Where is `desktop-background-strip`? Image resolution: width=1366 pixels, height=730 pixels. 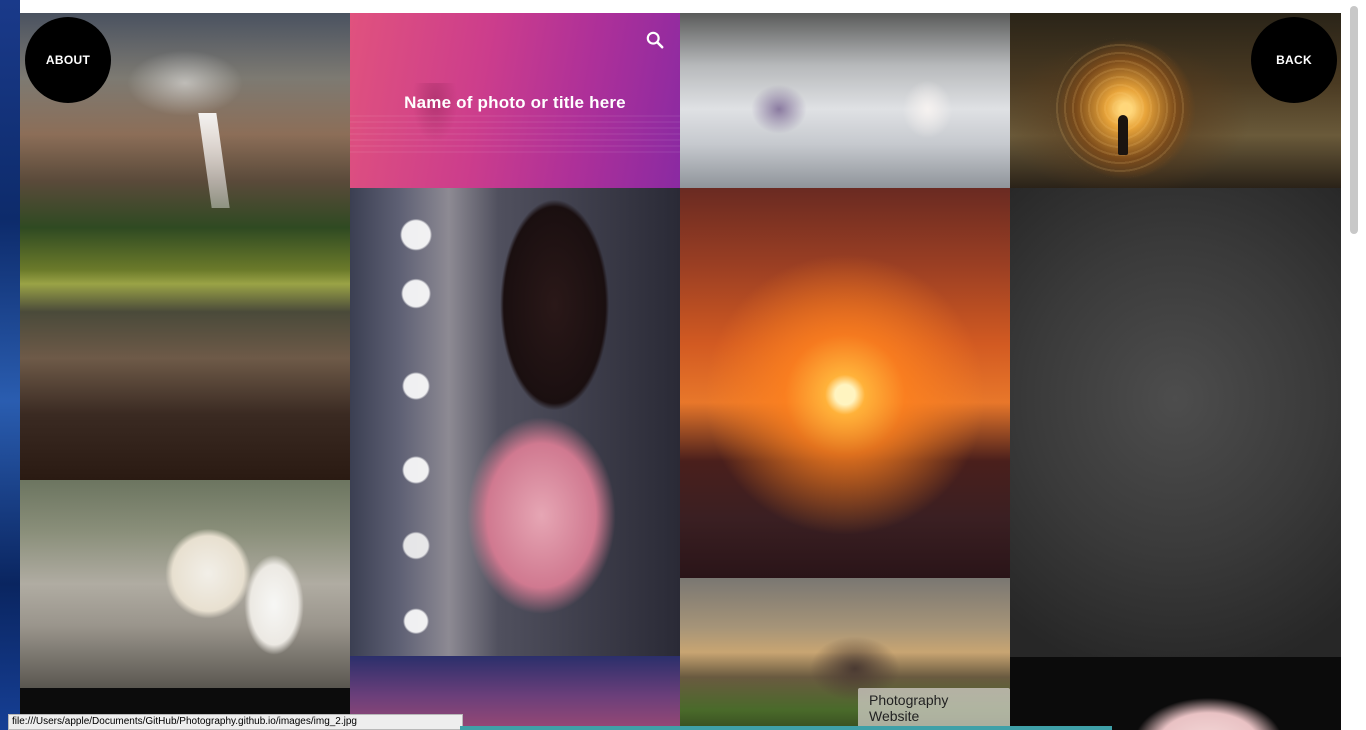 desktop-background-strip is located at coordinates (10, 365).